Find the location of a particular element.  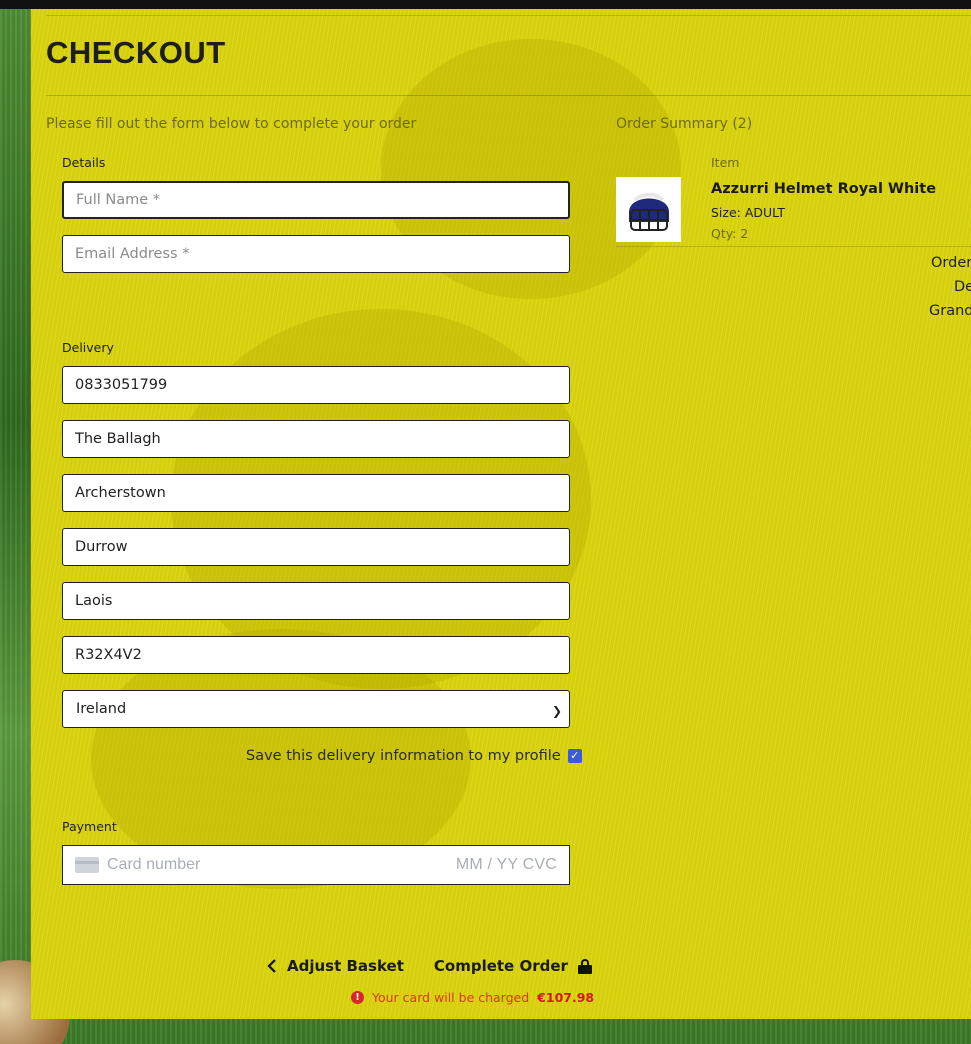

lock-icon is located at coordinates (584, 966).